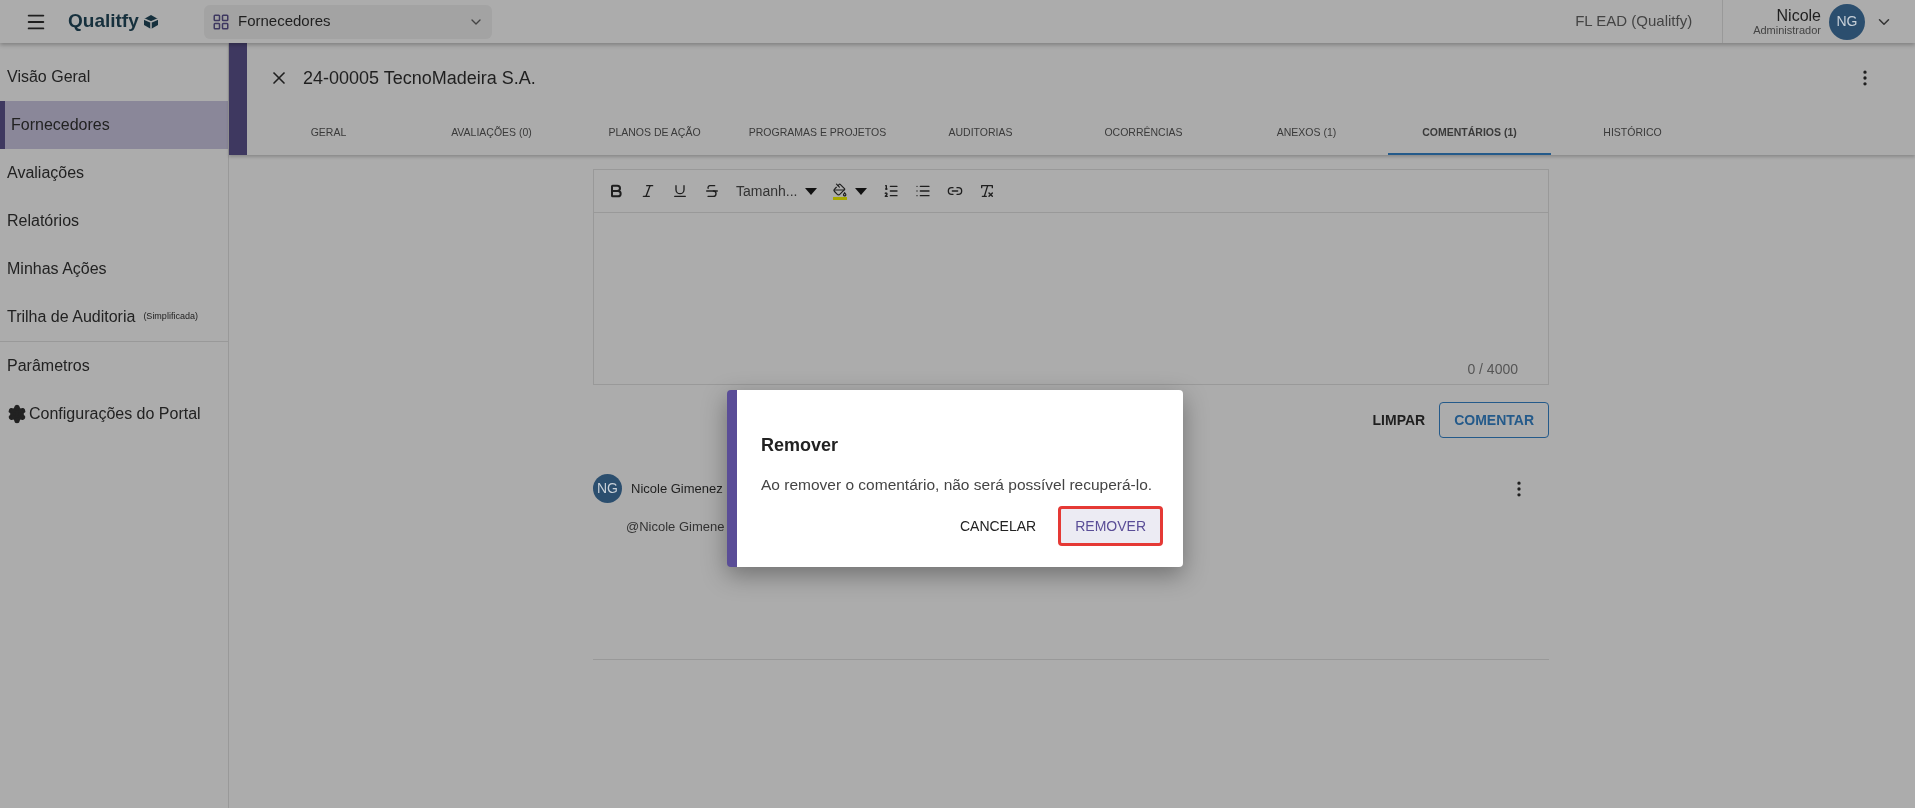 The image size is (1915, 808). Describe the element at coordinates (1787, 30) in the screenshot. I see `user-role: Administrador` at that location.